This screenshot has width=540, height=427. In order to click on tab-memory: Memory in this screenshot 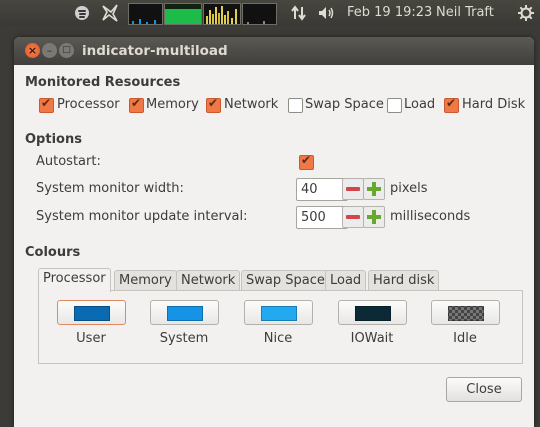, I will do `click(145, 281)`.